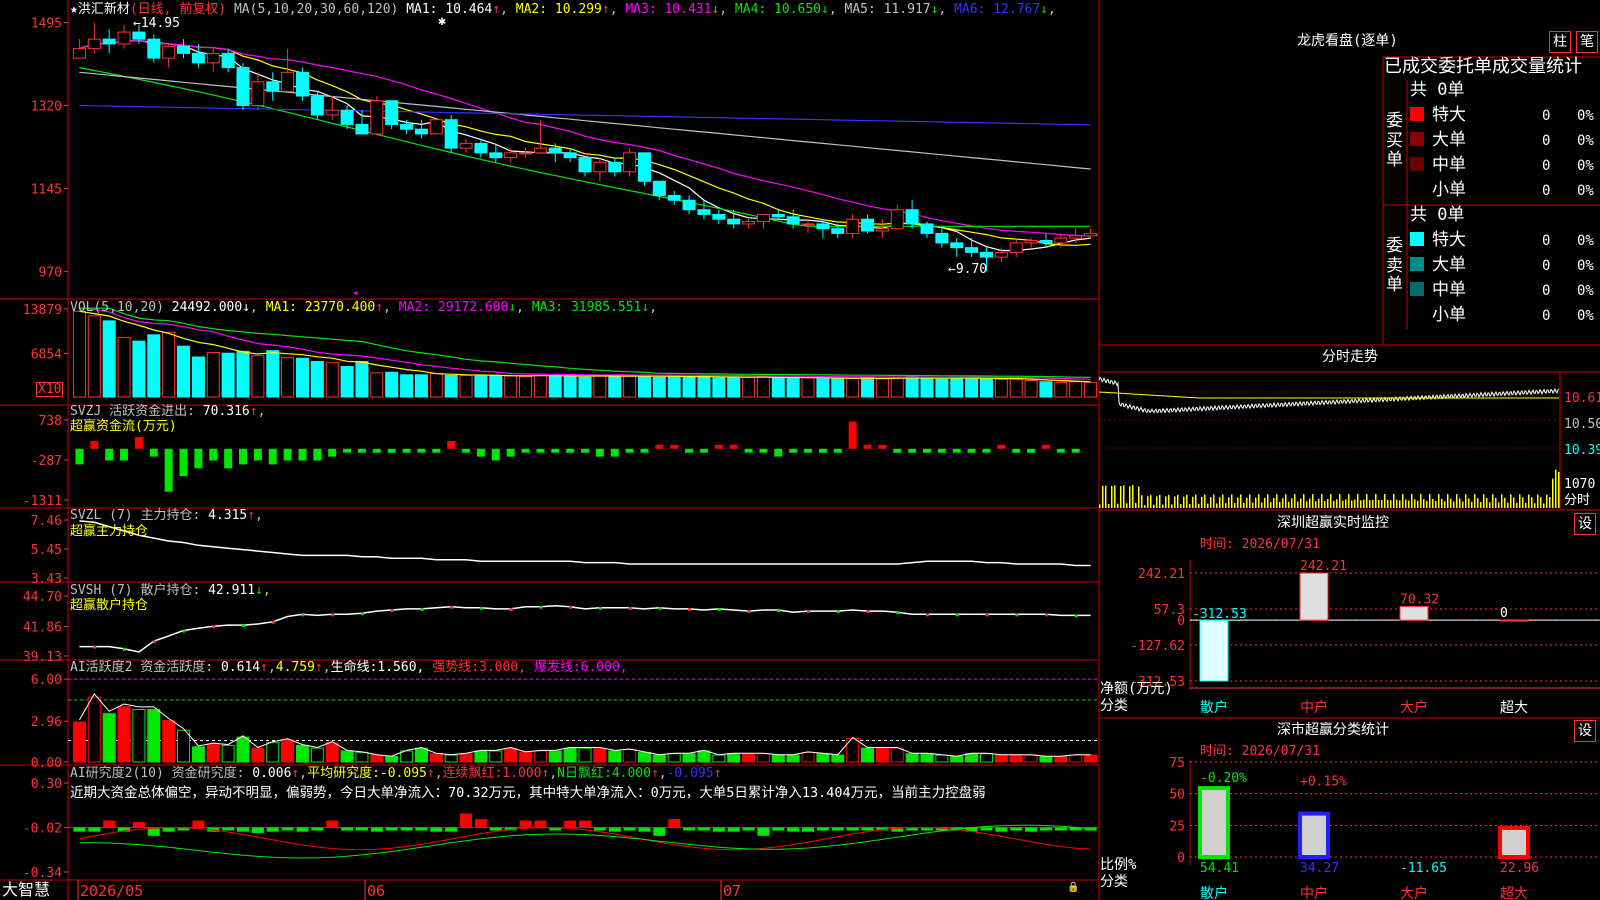 The width and height of the screenshot is (1600, 900). What do you see at coordinates (50, 421) in the screenshot?
I see `svzj-axis-0: 738` at bounding box center [50, 421].